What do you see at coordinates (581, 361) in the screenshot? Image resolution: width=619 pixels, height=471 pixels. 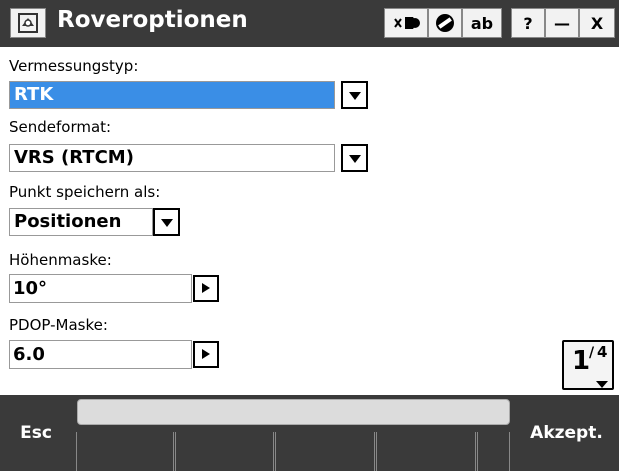 I see `page-current: 1` at bounding box center [581, 361].